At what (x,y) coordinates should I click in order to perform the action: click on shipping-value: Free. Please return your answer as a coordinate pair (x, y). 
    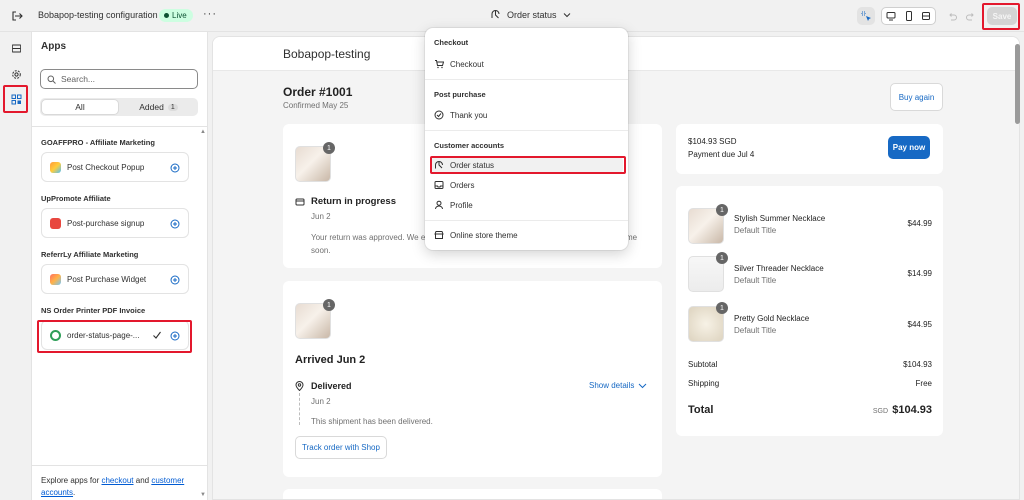
    Looking at the image, I should click on (923, 383).